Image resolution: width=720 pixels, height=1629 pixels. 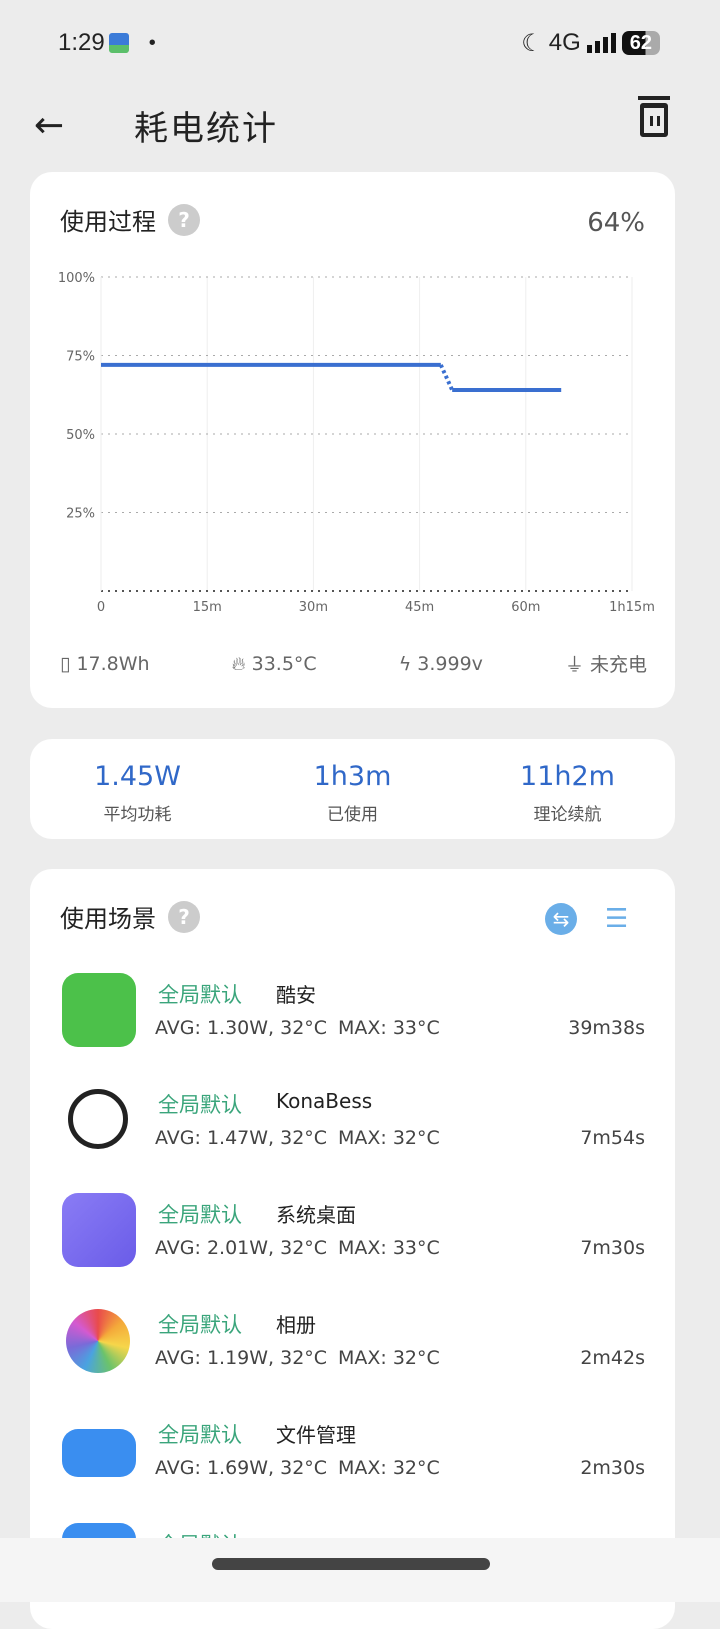 I want to click on x-tick-label: 15m, so click(x=207, y=607).